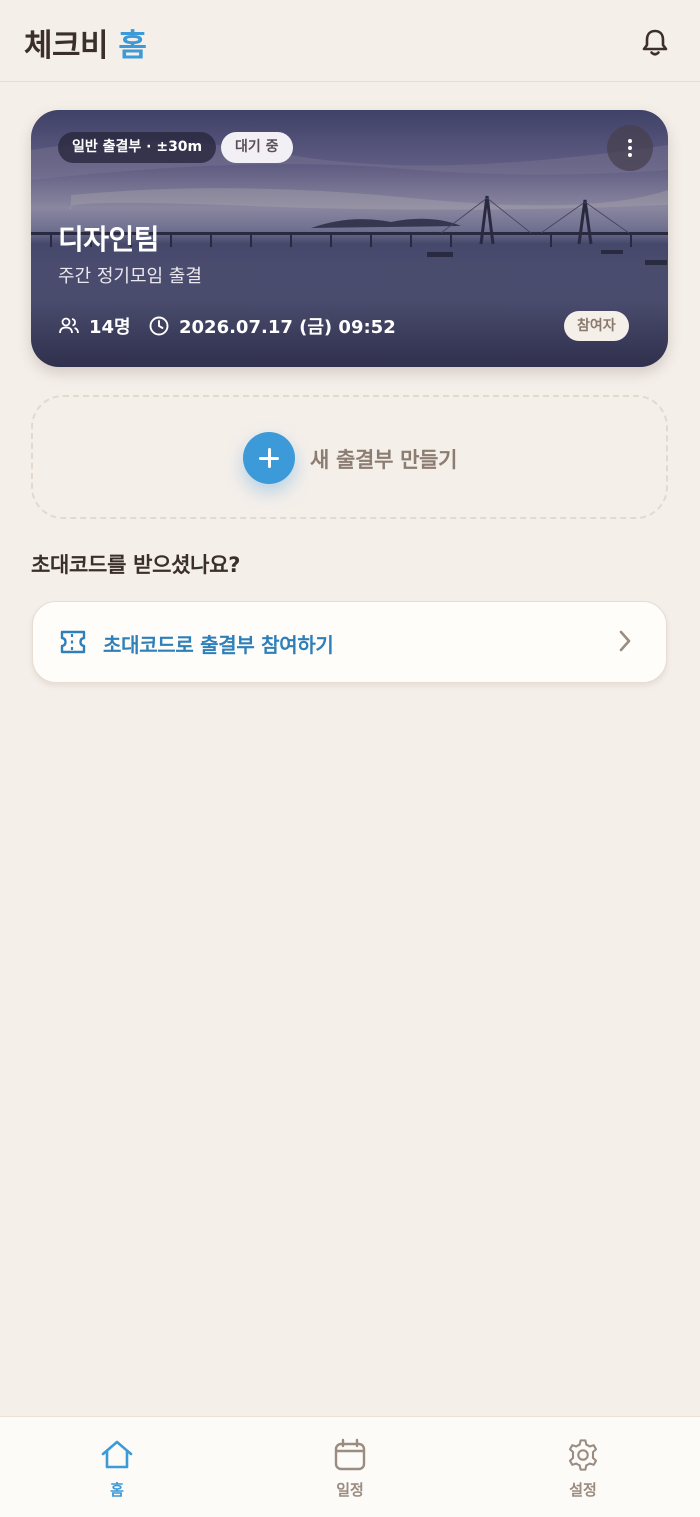 The image size is (700, 1517). What do you see at coordinates (583, 1490) in the screenshot?
I see `nav-label-settings: 설정` at bounding box center [583, 1490].